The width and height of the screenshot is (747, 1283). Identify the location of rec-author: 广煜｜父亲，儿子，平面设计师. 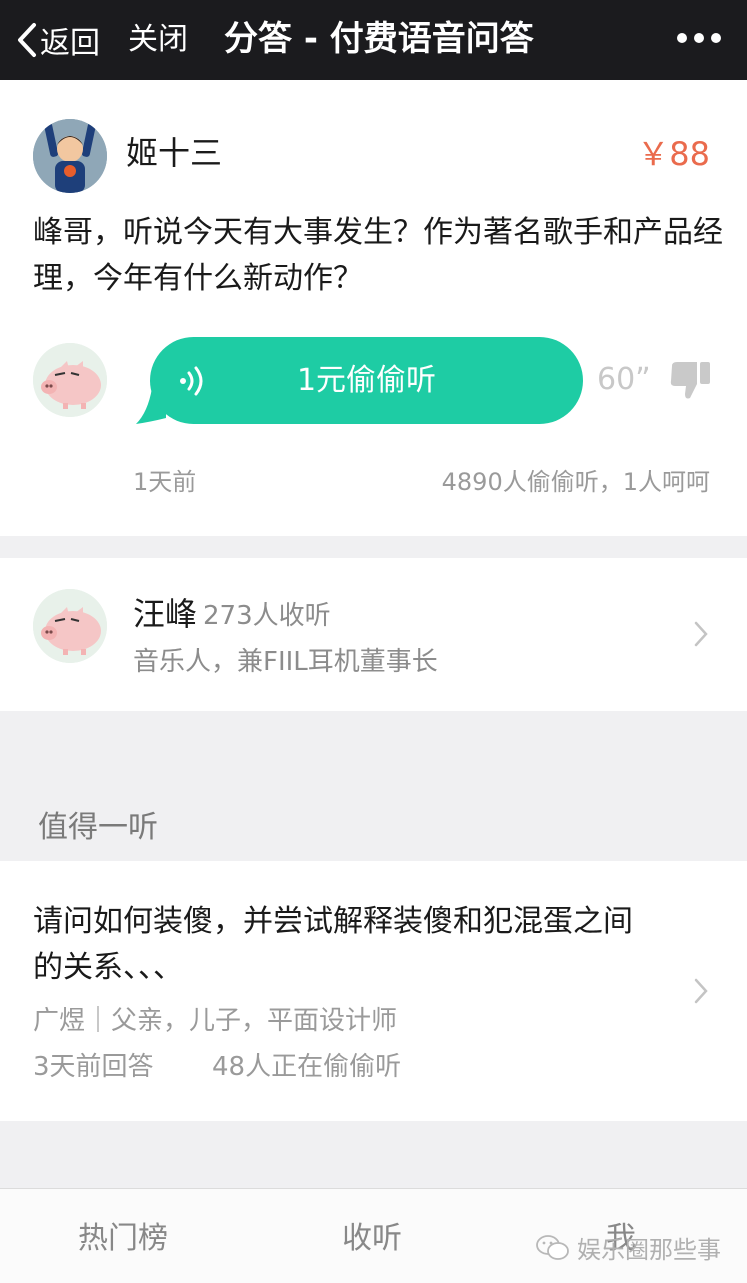
(215, 1021).